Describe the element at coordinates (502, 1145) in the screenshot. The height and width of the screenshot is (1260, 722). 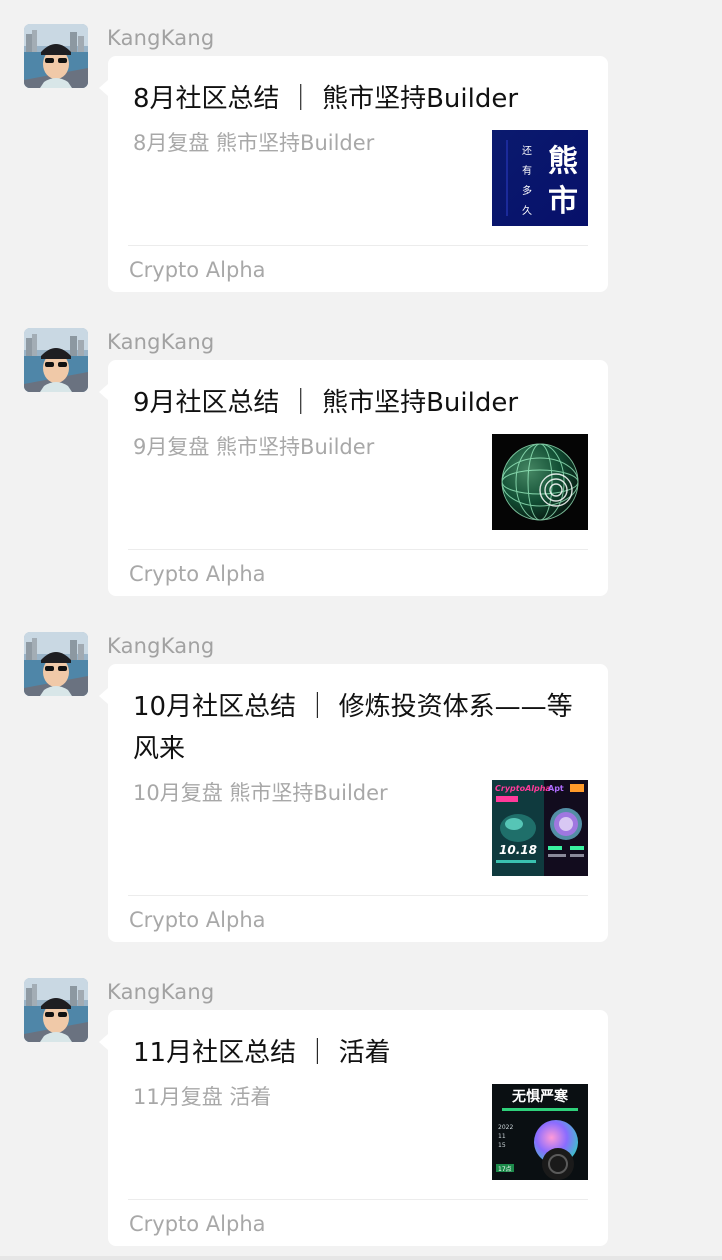
I see `poster-day: 15` at that location.